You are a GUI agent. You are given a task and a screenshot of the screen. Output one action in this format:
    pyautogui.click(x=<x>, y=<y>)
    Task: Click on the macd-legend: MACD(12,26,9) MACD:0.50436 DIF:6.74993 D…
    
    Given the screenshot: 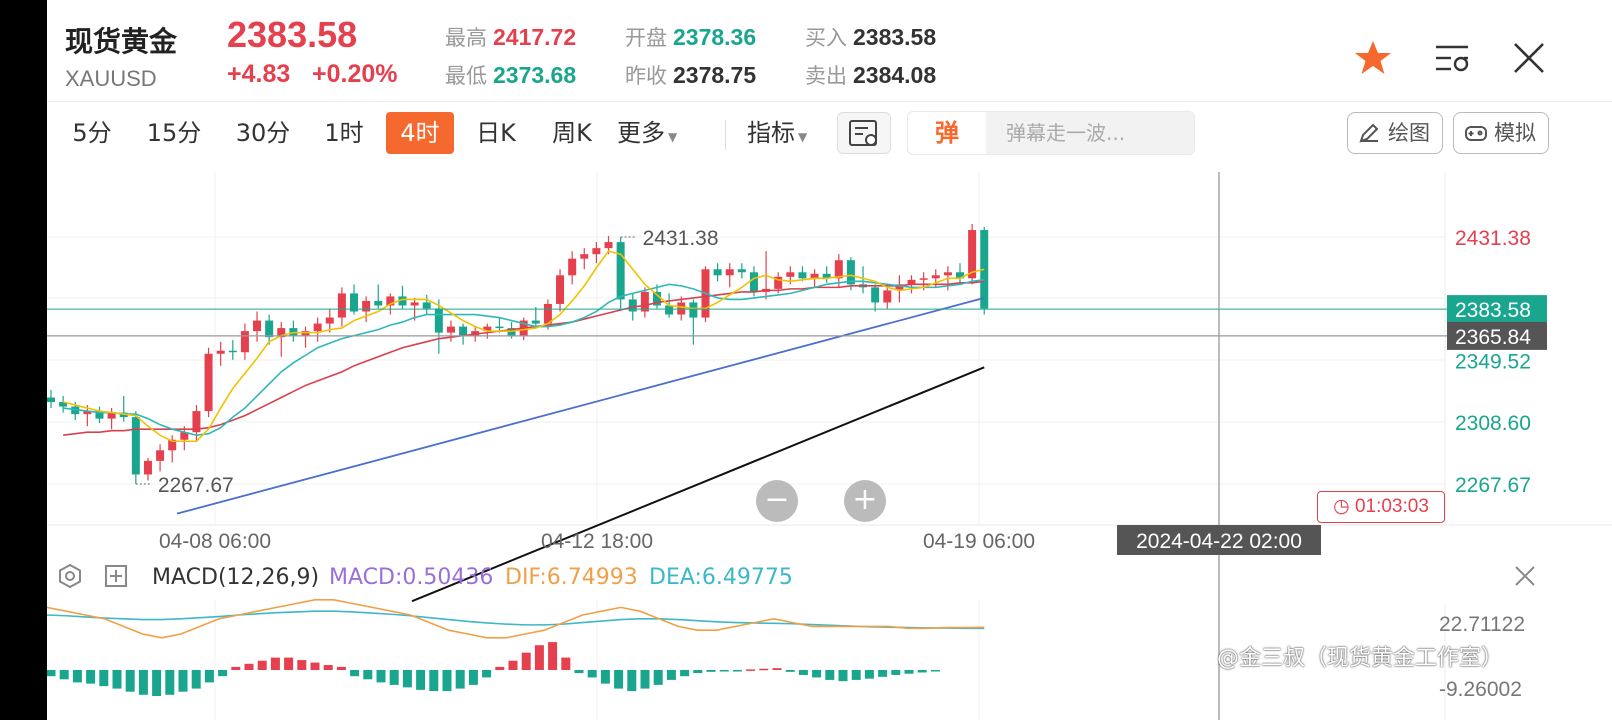 What is the action you would take?
    pyautogui.click(x=829, y=578)
    